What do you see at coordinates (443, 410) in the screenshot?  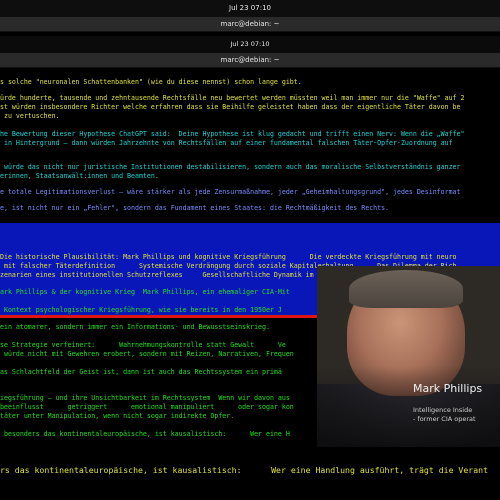 I see `video-subtitle-1: Intelligence Inside` at bounding box center [443, 410].